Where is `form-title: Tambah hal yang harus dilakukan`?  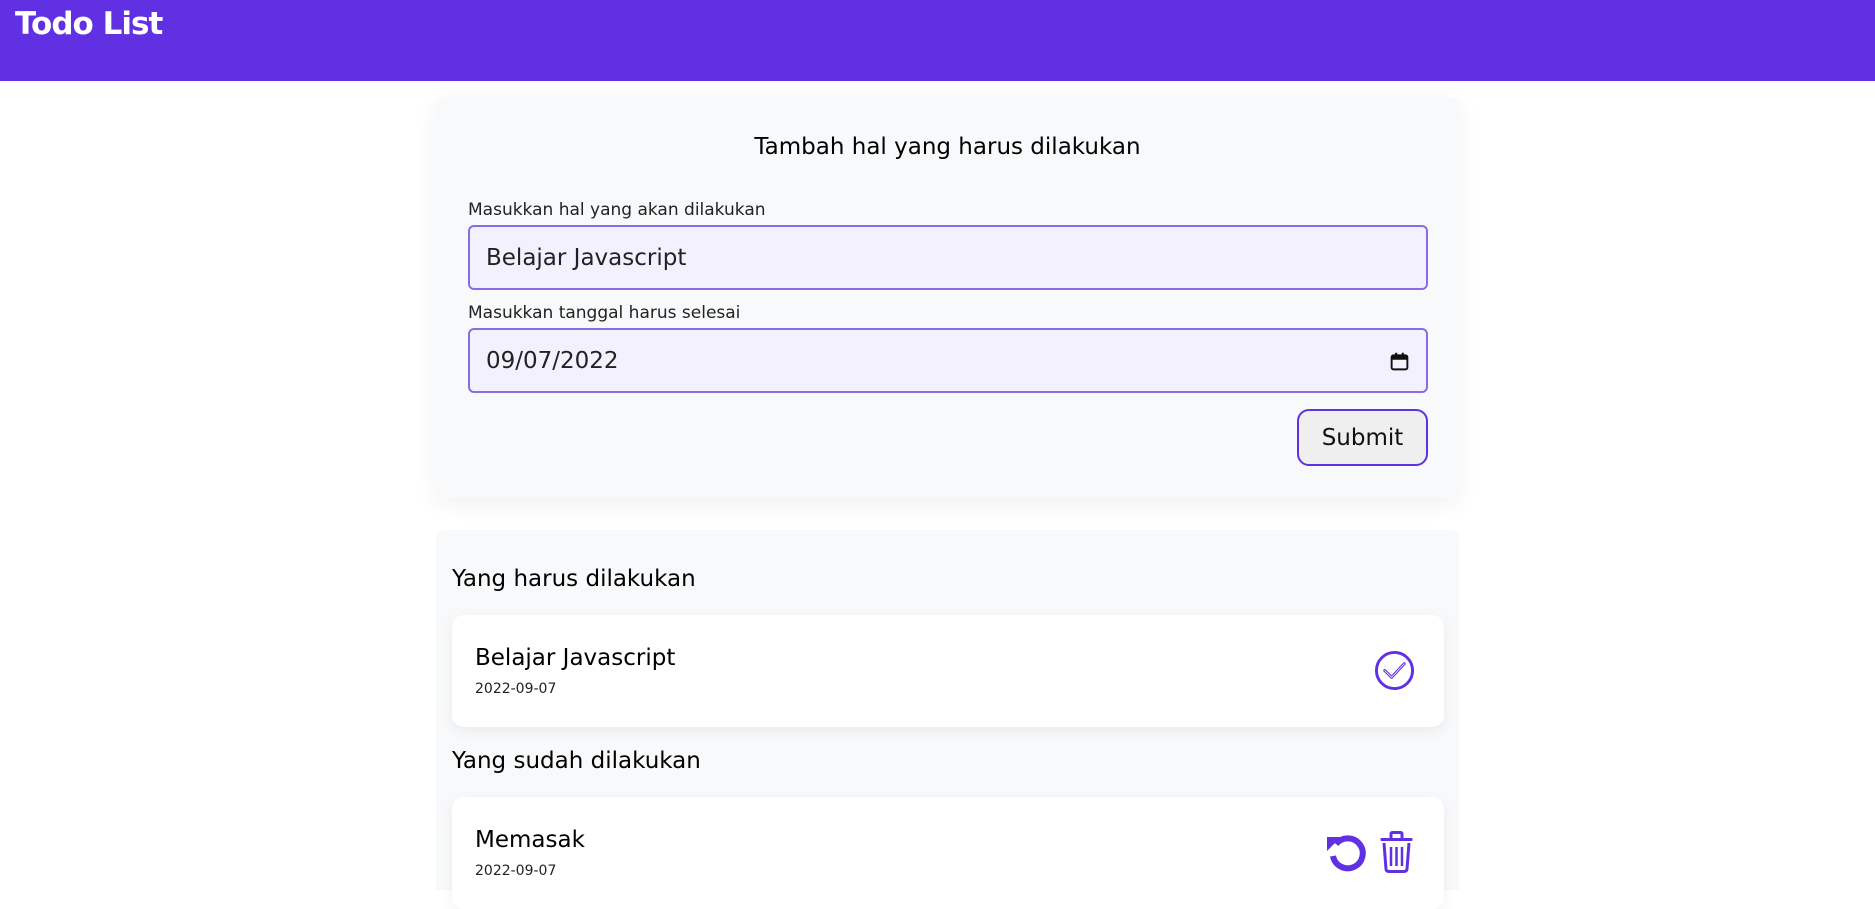
form-title: Tambah hal yang harus dilakukan is located at coordinates (947, 147).